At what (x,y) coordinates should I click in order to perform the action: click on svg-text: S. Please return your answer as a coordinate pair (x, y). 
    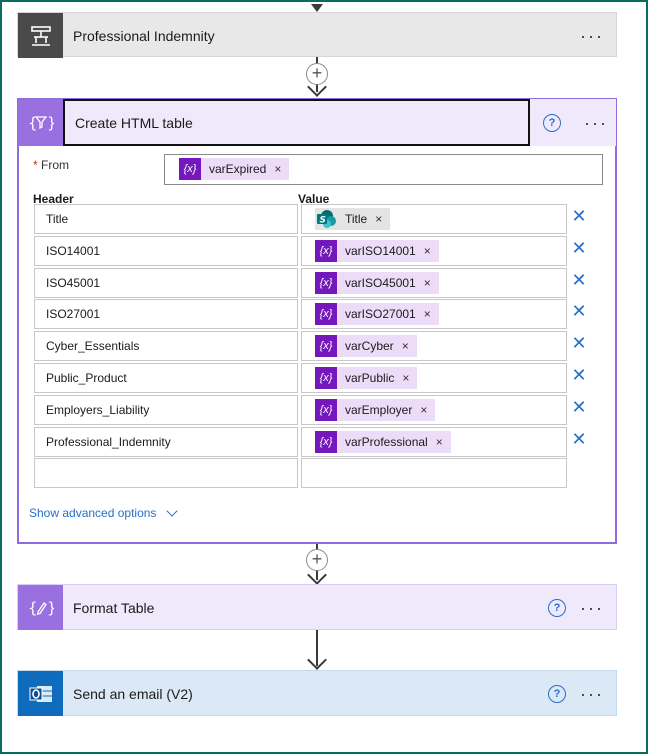
    Looking at the image, I should click on (323, 221).